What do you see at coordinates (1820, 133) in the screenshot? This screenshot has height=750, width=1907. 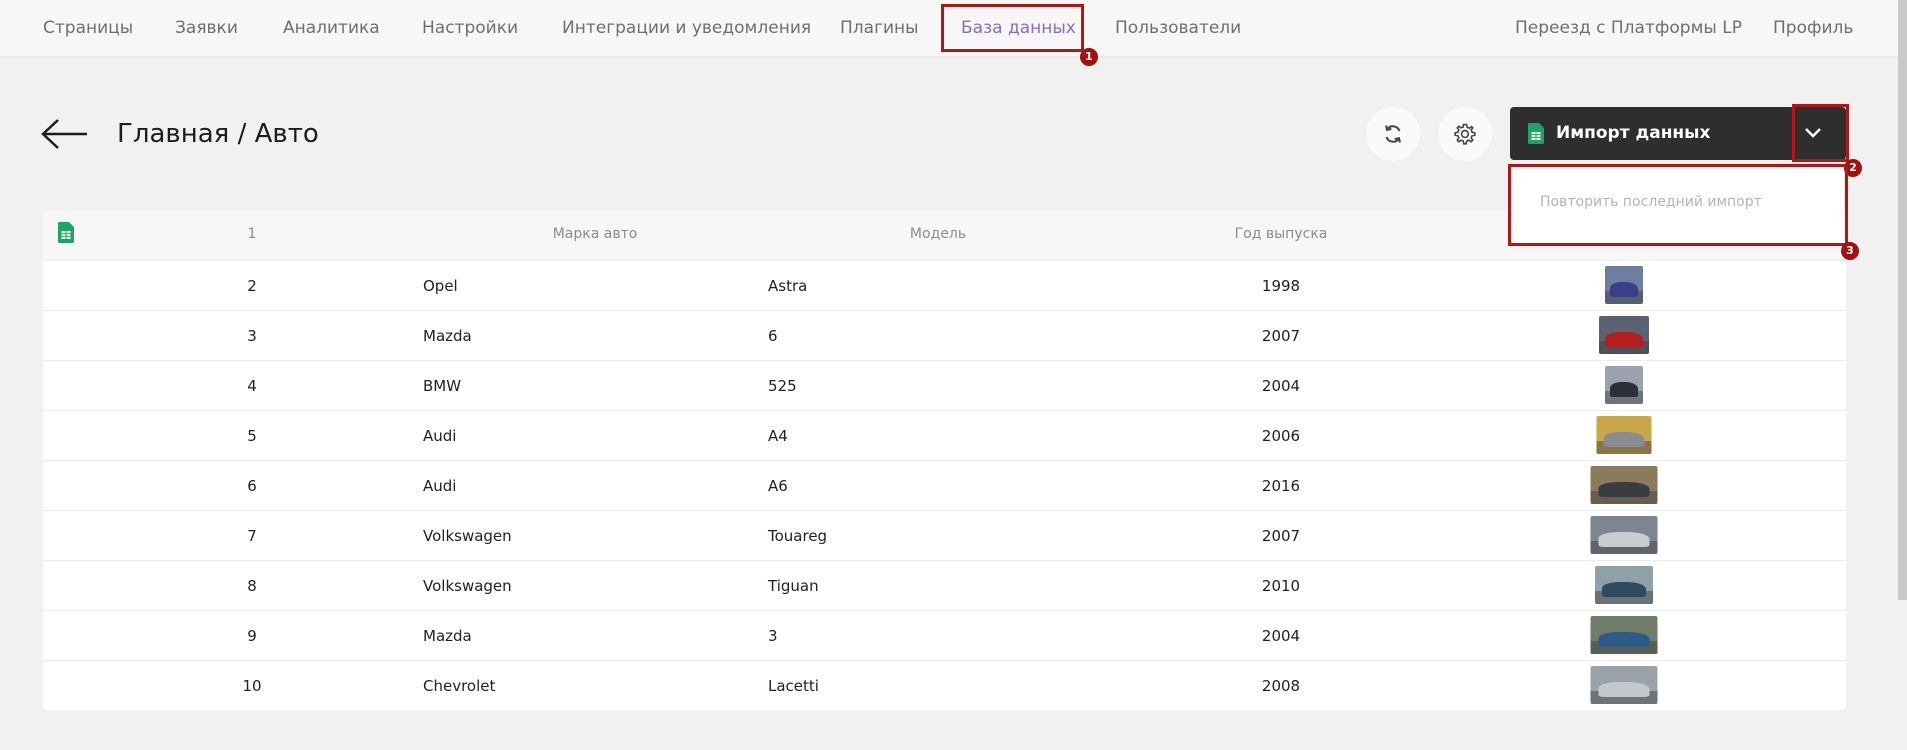 I see `highlight-dropdown-toggle` at bounding box center [1820, 133].